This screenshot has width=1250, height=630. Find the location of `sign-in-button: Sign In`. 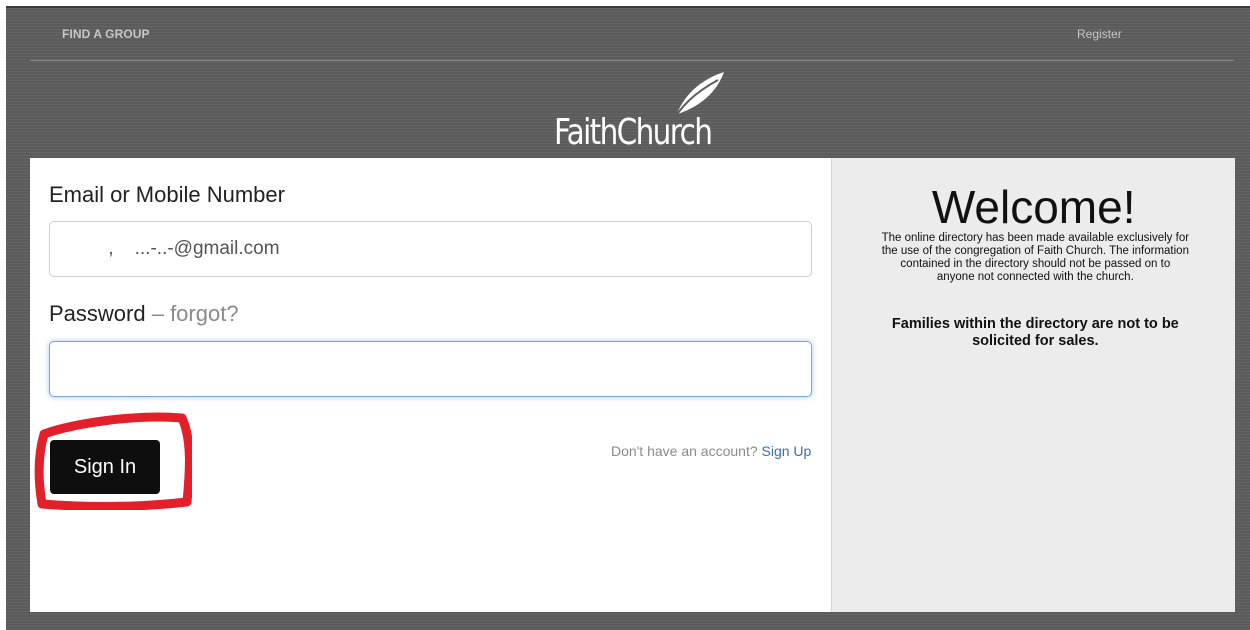

sign-in-button: Sign In is located at coordinates (105, 467).